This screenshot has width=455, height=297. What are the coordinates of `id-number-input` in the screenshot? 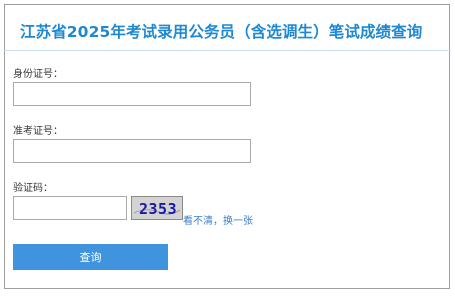 It's located at (132, 94).